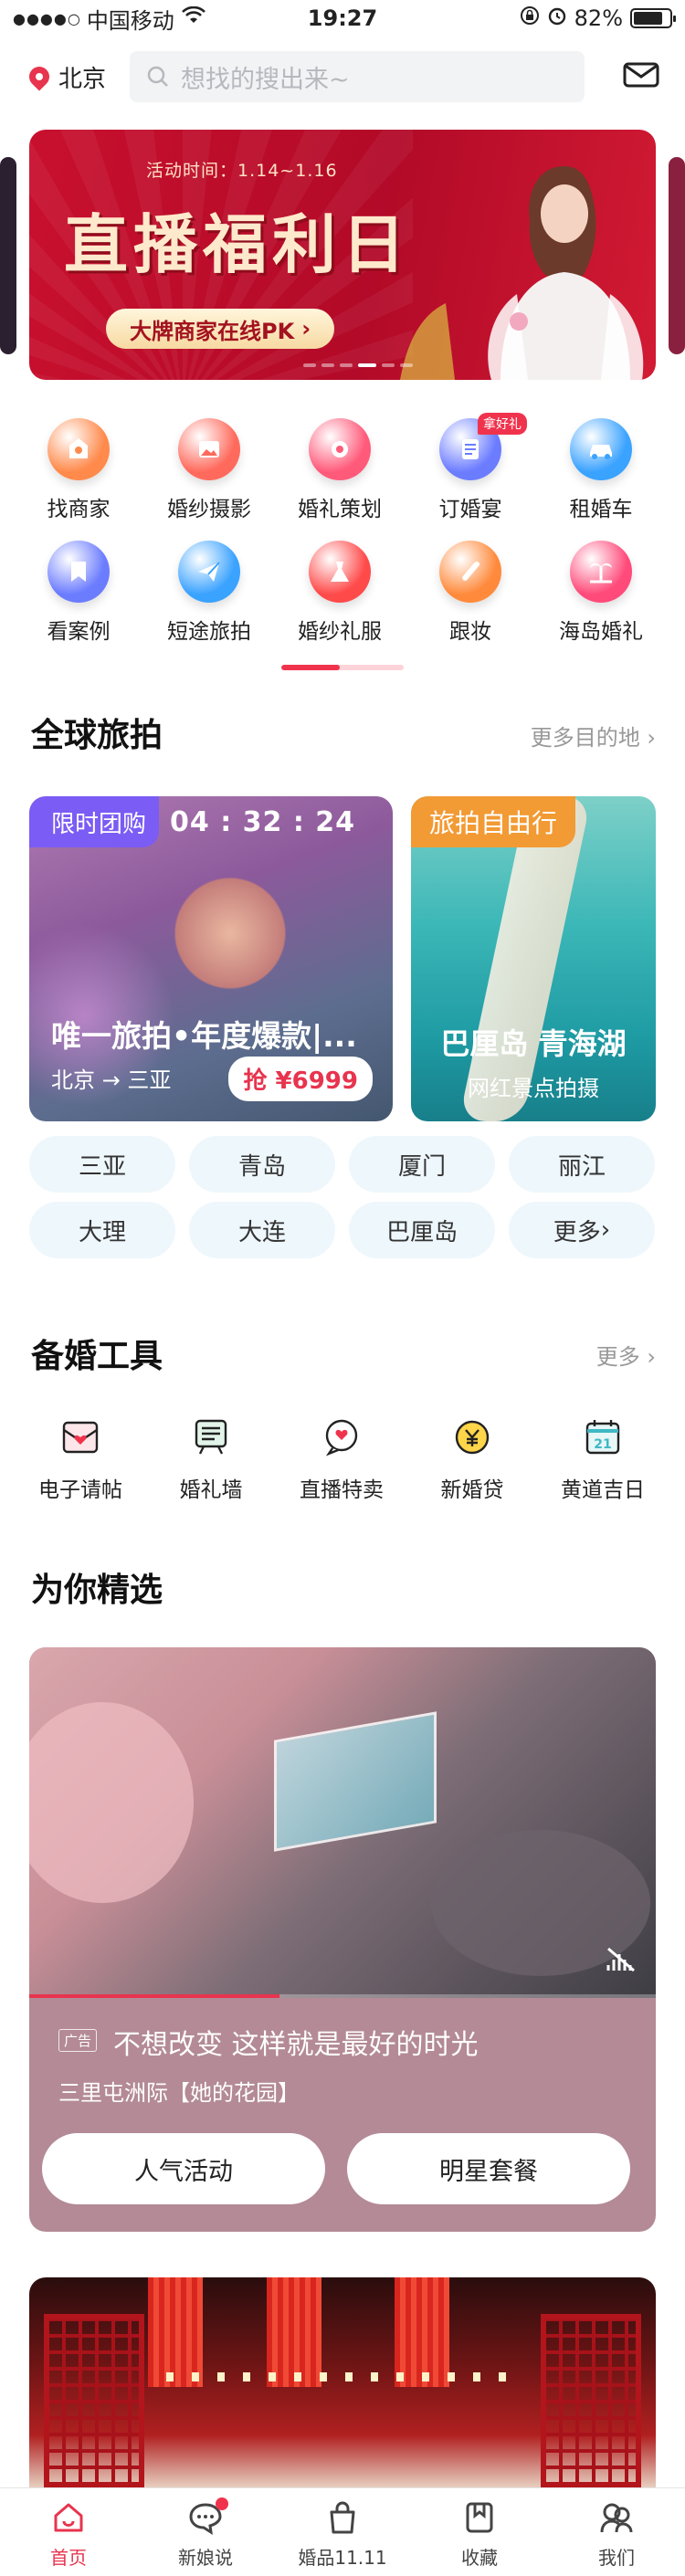 The width and height of the screenshot is (685, 2576). What do you see at coordinates (479, 2558) in the screenshot?
I see `tab-label: 收藏` at bounding box center [479, 2558].